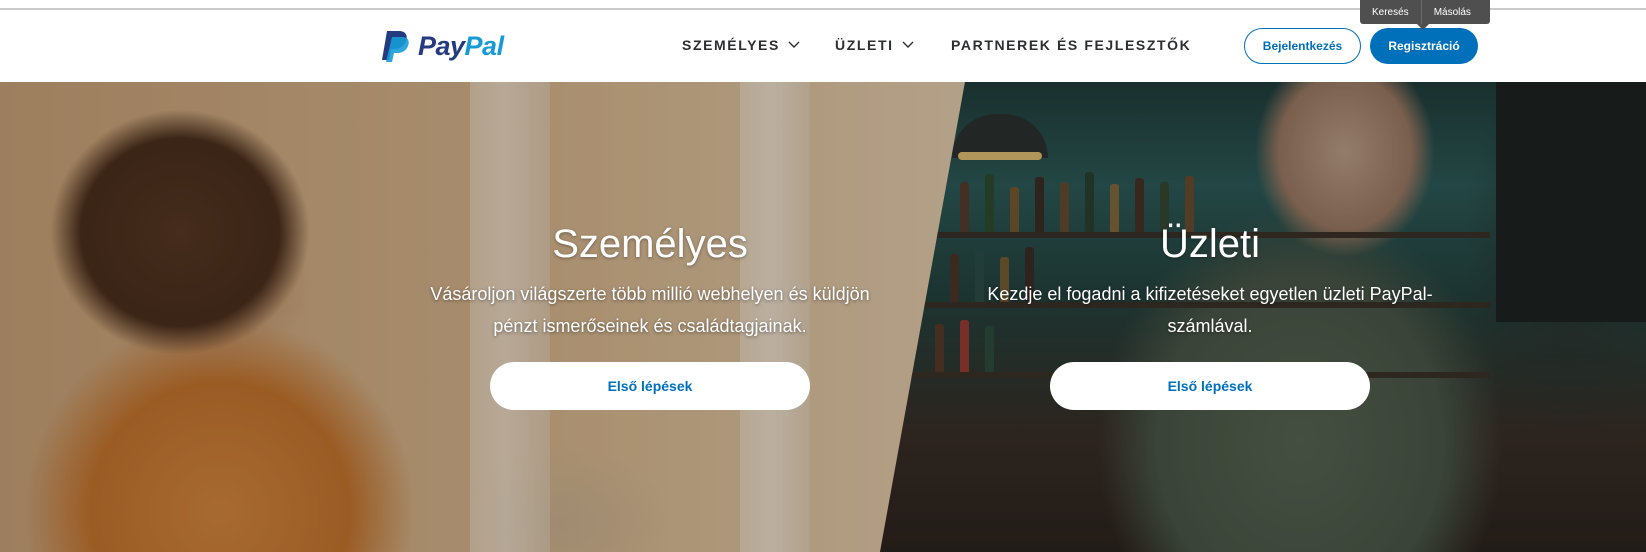 This screenshot has height=552, width=1646. I want to click on tooltip-copy-button: Másolás, so click(1452, 12).